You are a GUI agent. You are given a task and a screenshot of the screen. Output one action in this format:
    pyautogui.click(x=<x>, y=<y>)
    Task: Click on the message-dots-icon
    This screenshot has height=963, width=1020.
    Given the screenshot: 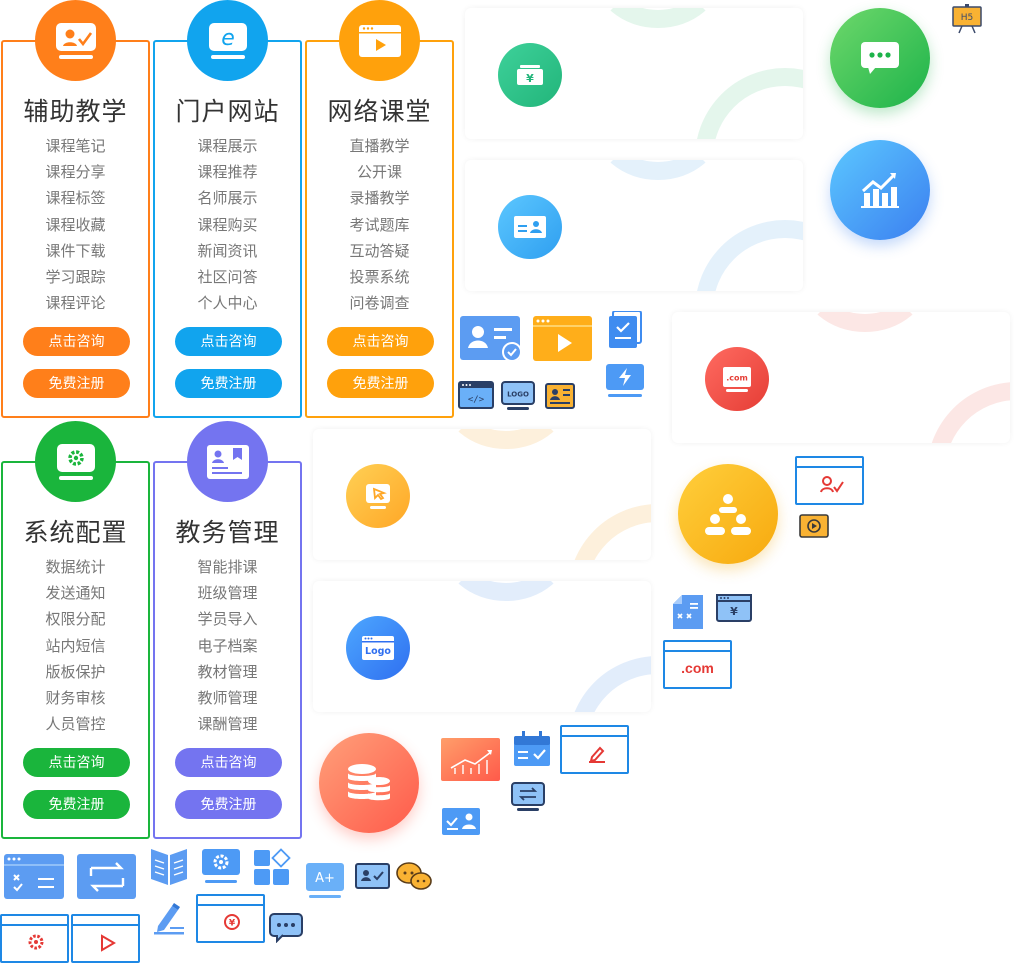 What is the action you would take?
    pyautogui.click(x=286, y=928)
    